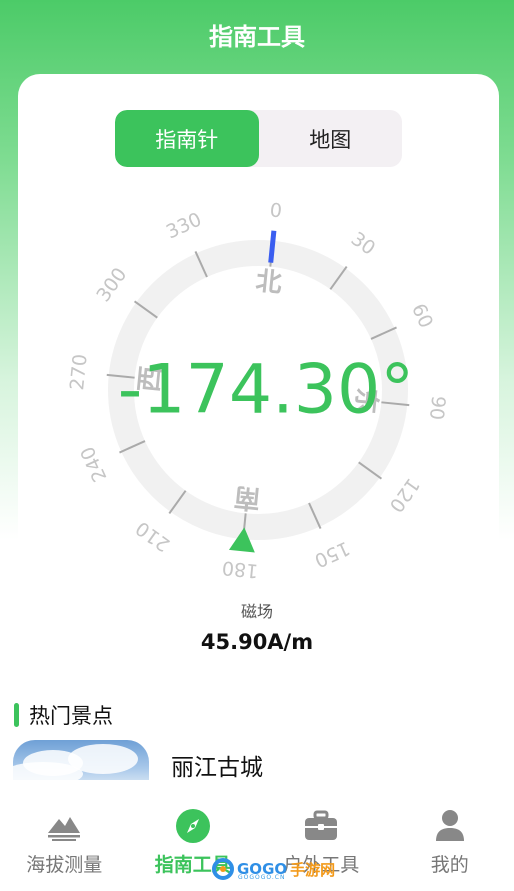 The height and width of the screenshot is (891, 514). I want to click on degree-label: 150, so click(332, 554).